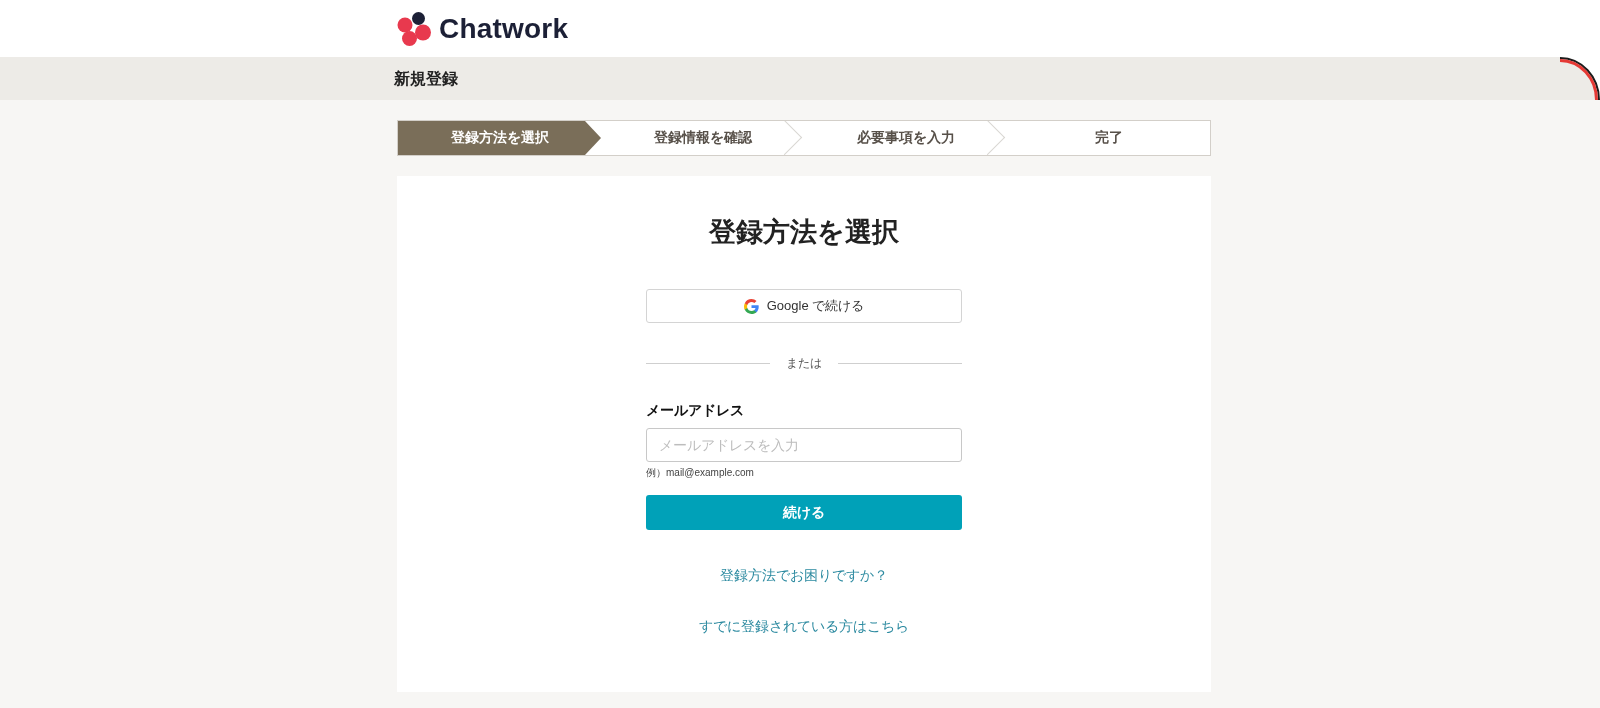 The height and width of the screenshot is (708, 1600). I want to click on login-link: すでに登録されている方はこちら, so click(804, 626).